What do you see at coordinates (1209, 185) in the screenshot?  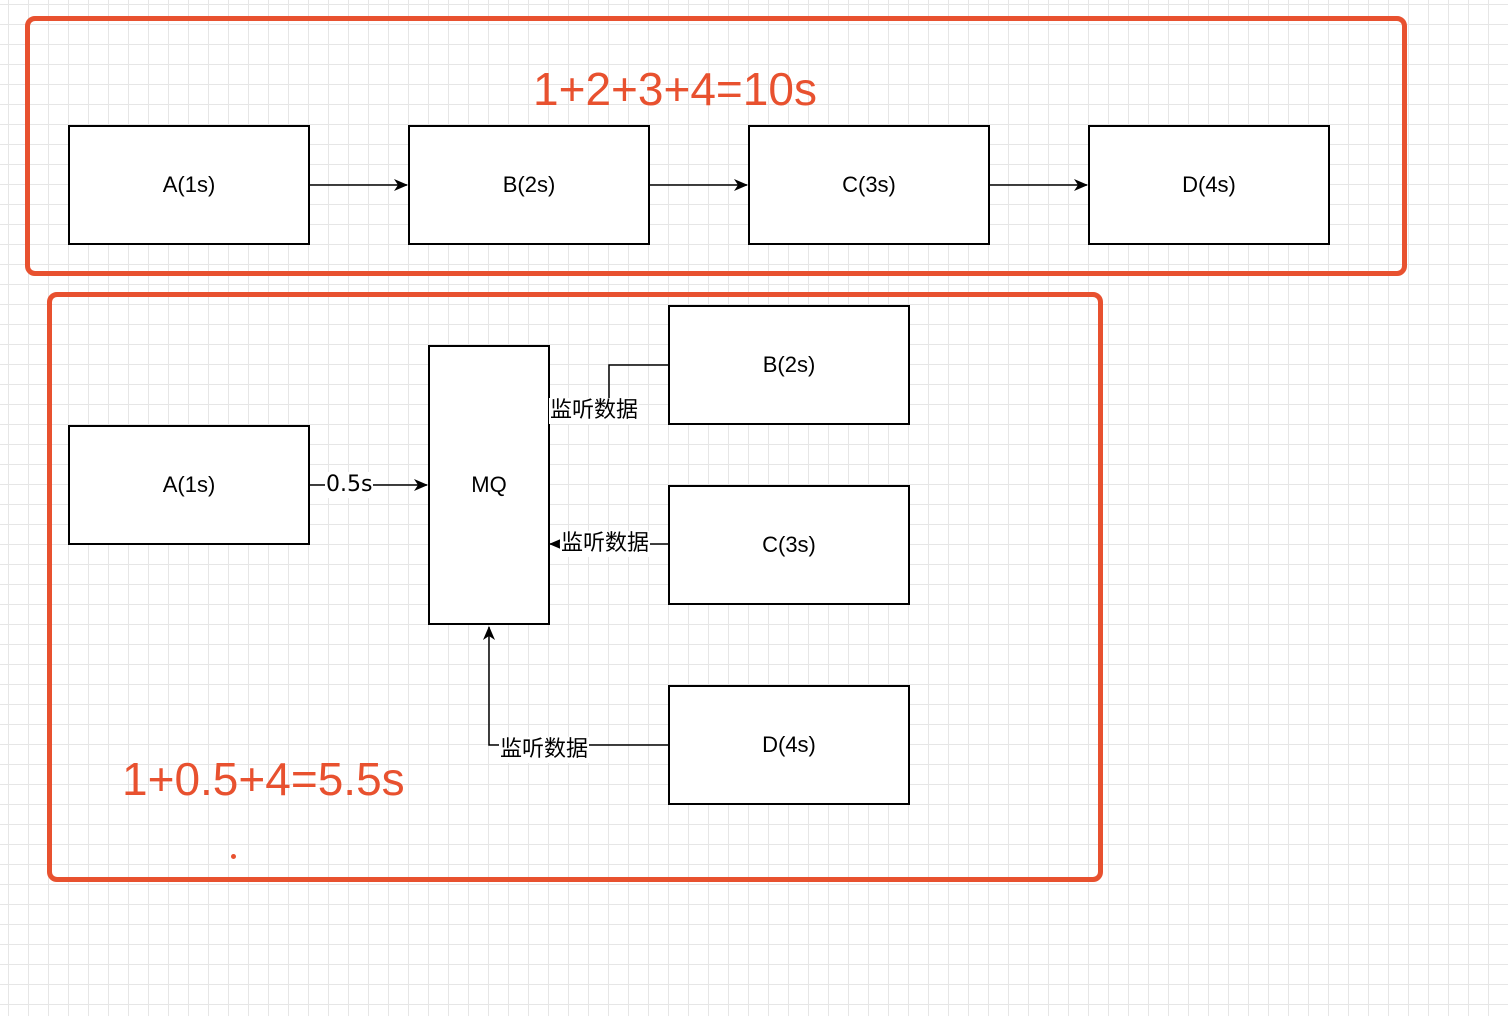 I see `sync-node-d: D(4s)` at bounding box center [1209, 185].